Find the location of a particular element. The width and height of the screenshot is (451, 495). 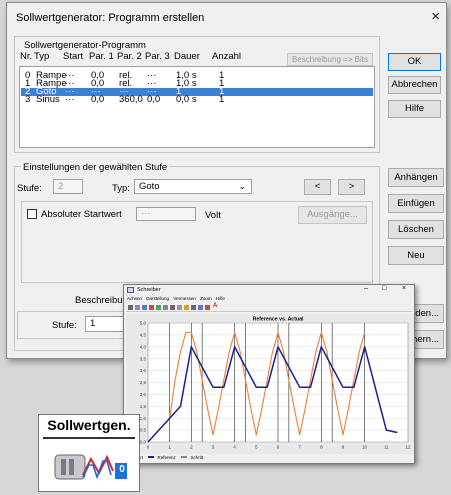

y-tick-label: 0,0 is located at coordinates (143, 442).